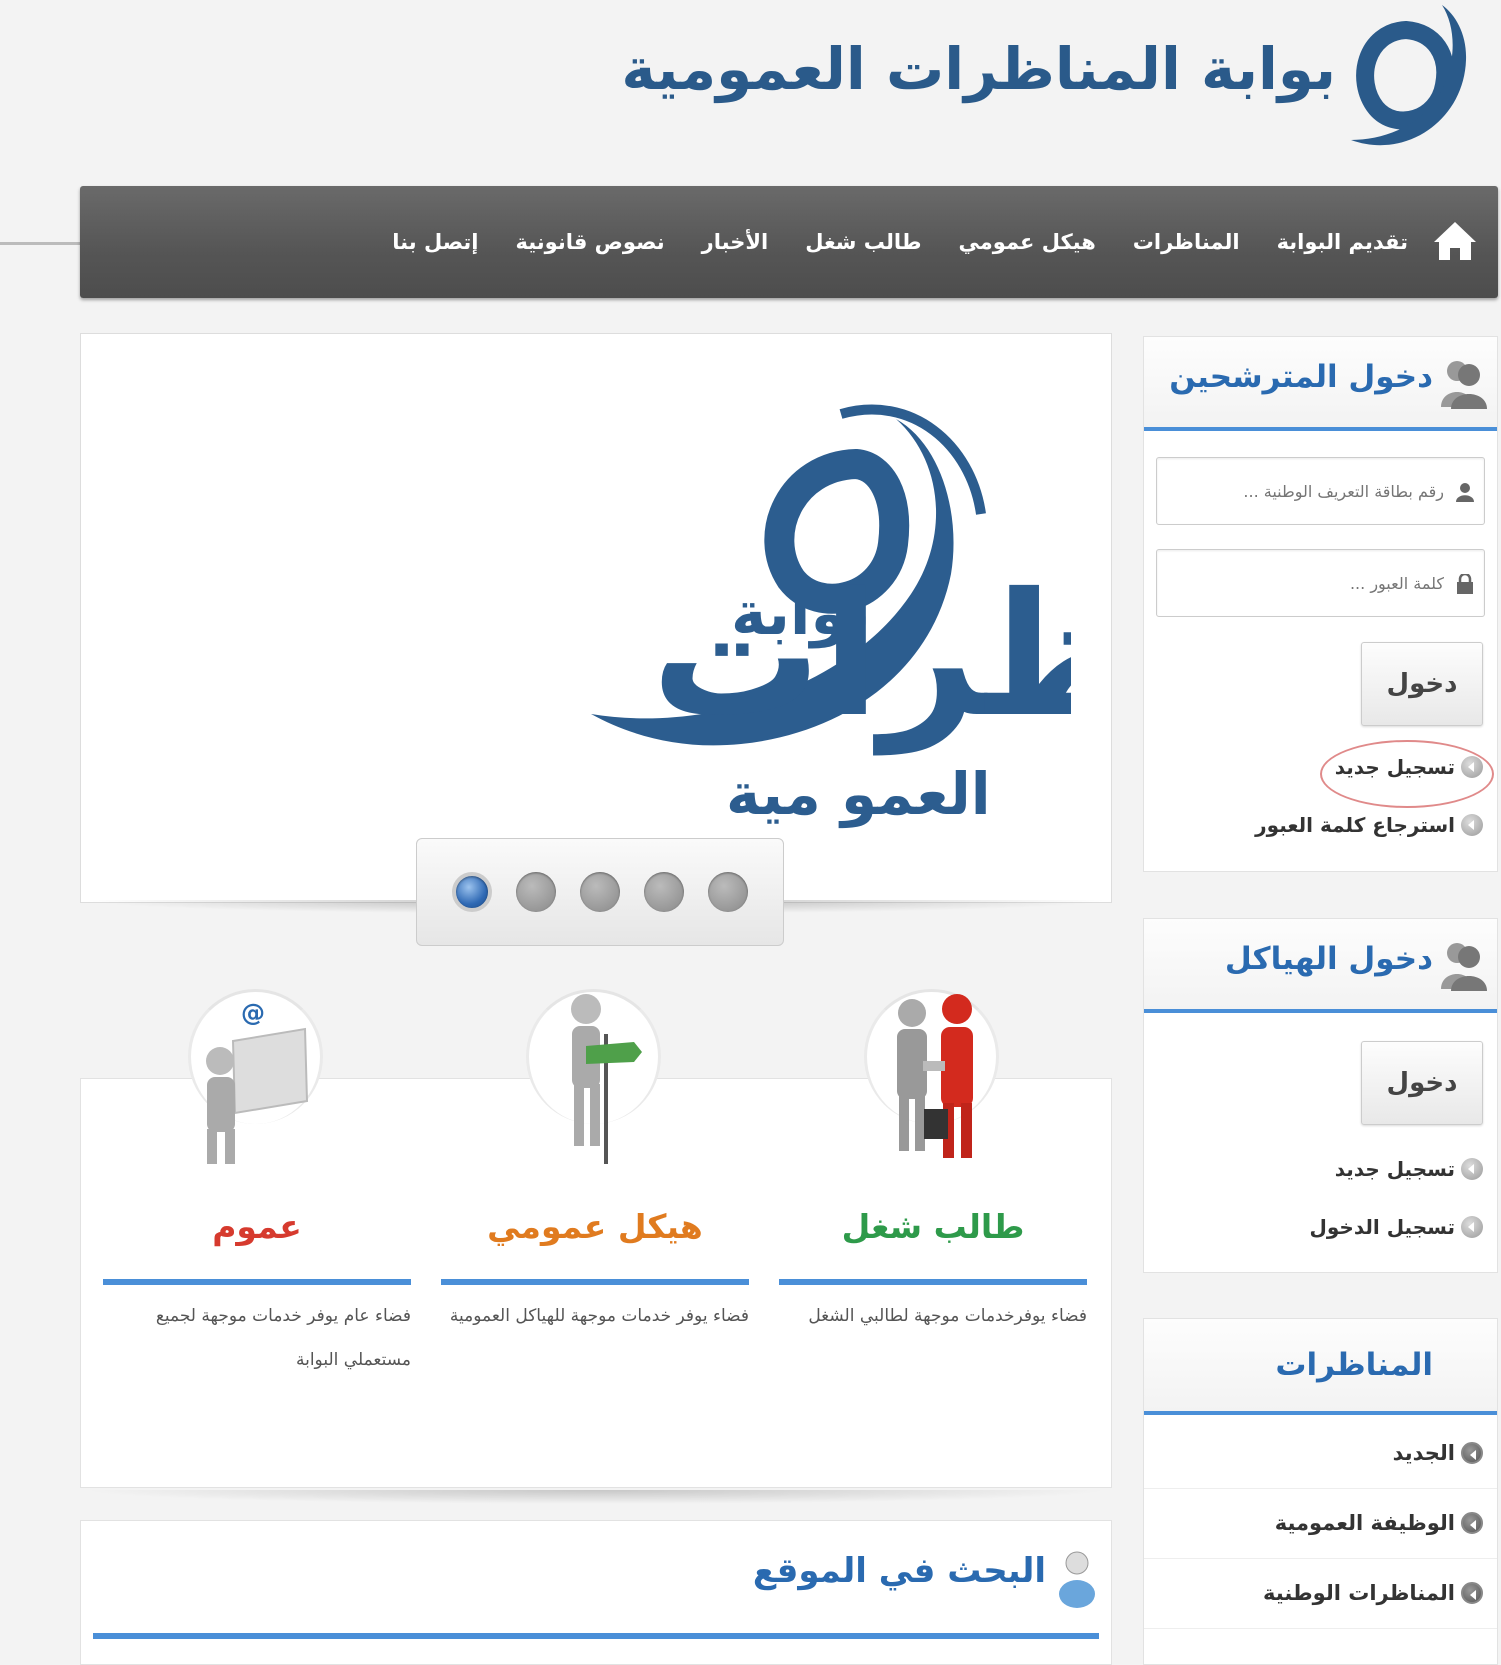  I want to click on list-item: المناظرات الوطنية, so click(1320, 1594).